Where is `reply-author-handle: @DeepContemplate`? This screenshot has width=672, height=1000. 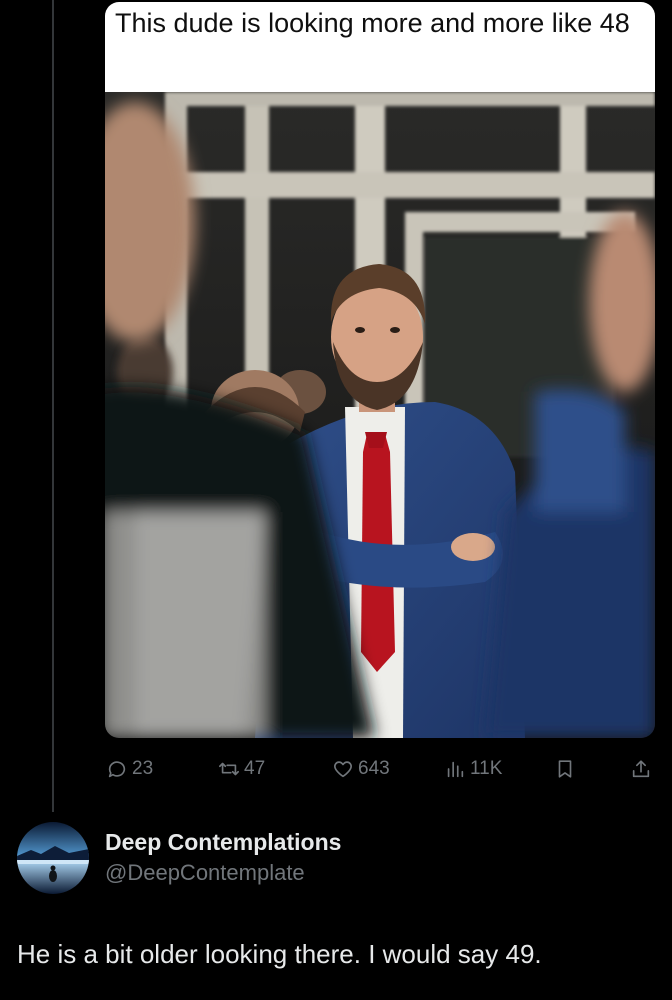 reply-author-handle: @DeepContemplate is located at coordinates (205, 873).